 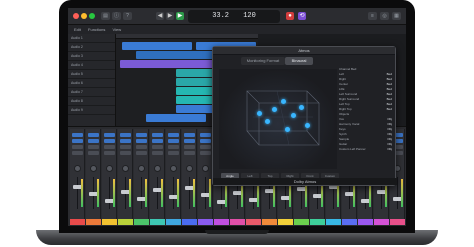 What do you see at coordinates (116, 16) in the screenshot?
I see `inspector-icon: ⓘ` at bounding box center [116, 16].